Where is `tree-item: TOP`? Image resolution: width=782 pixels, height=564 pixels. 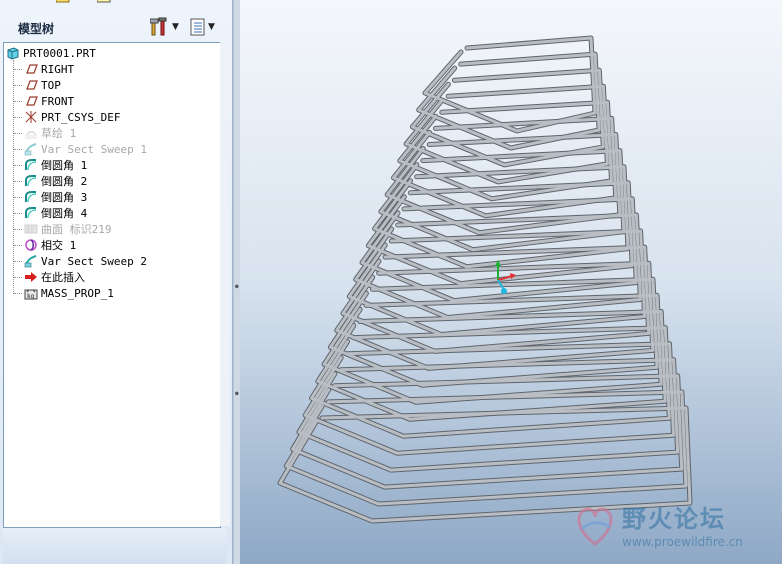
tree-item: TOP is located at coordinates (42, 85).